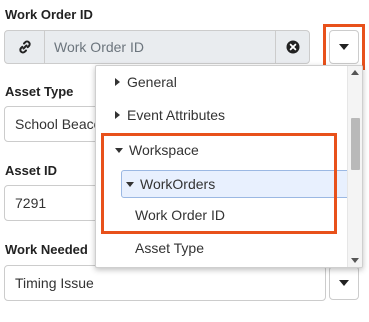  I want to click on caret-down-icon, so click(344, 283).